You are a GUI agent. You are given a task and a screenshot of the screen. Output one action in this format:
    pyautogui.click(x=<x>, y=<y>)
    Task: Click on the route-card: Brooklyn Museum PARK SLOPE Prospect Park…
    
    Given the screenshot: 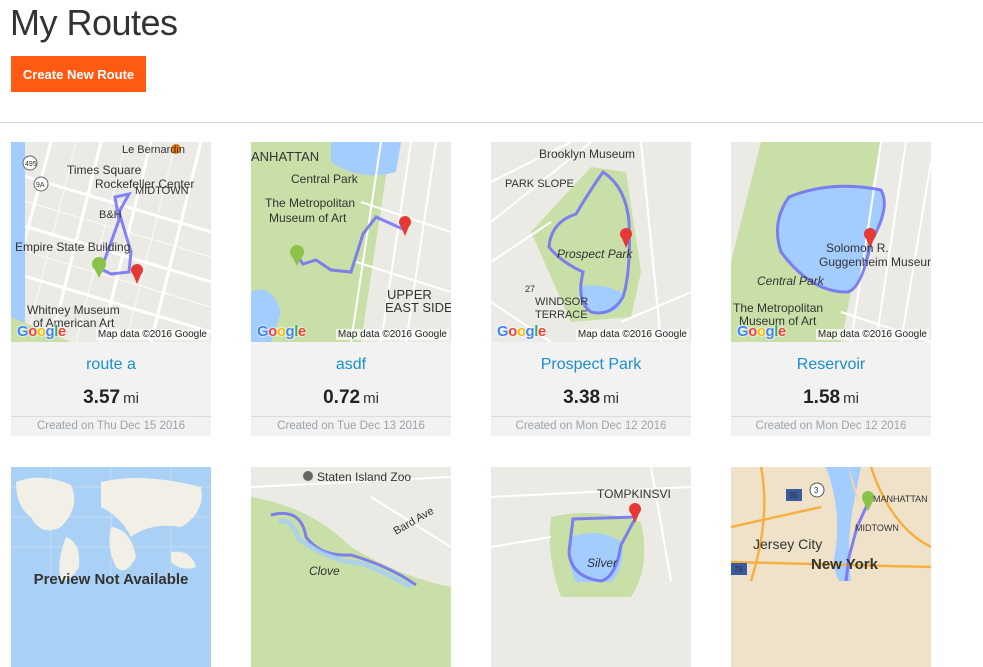 What is the action you would take?
    pyautogui.click(x=591, y=289)
    